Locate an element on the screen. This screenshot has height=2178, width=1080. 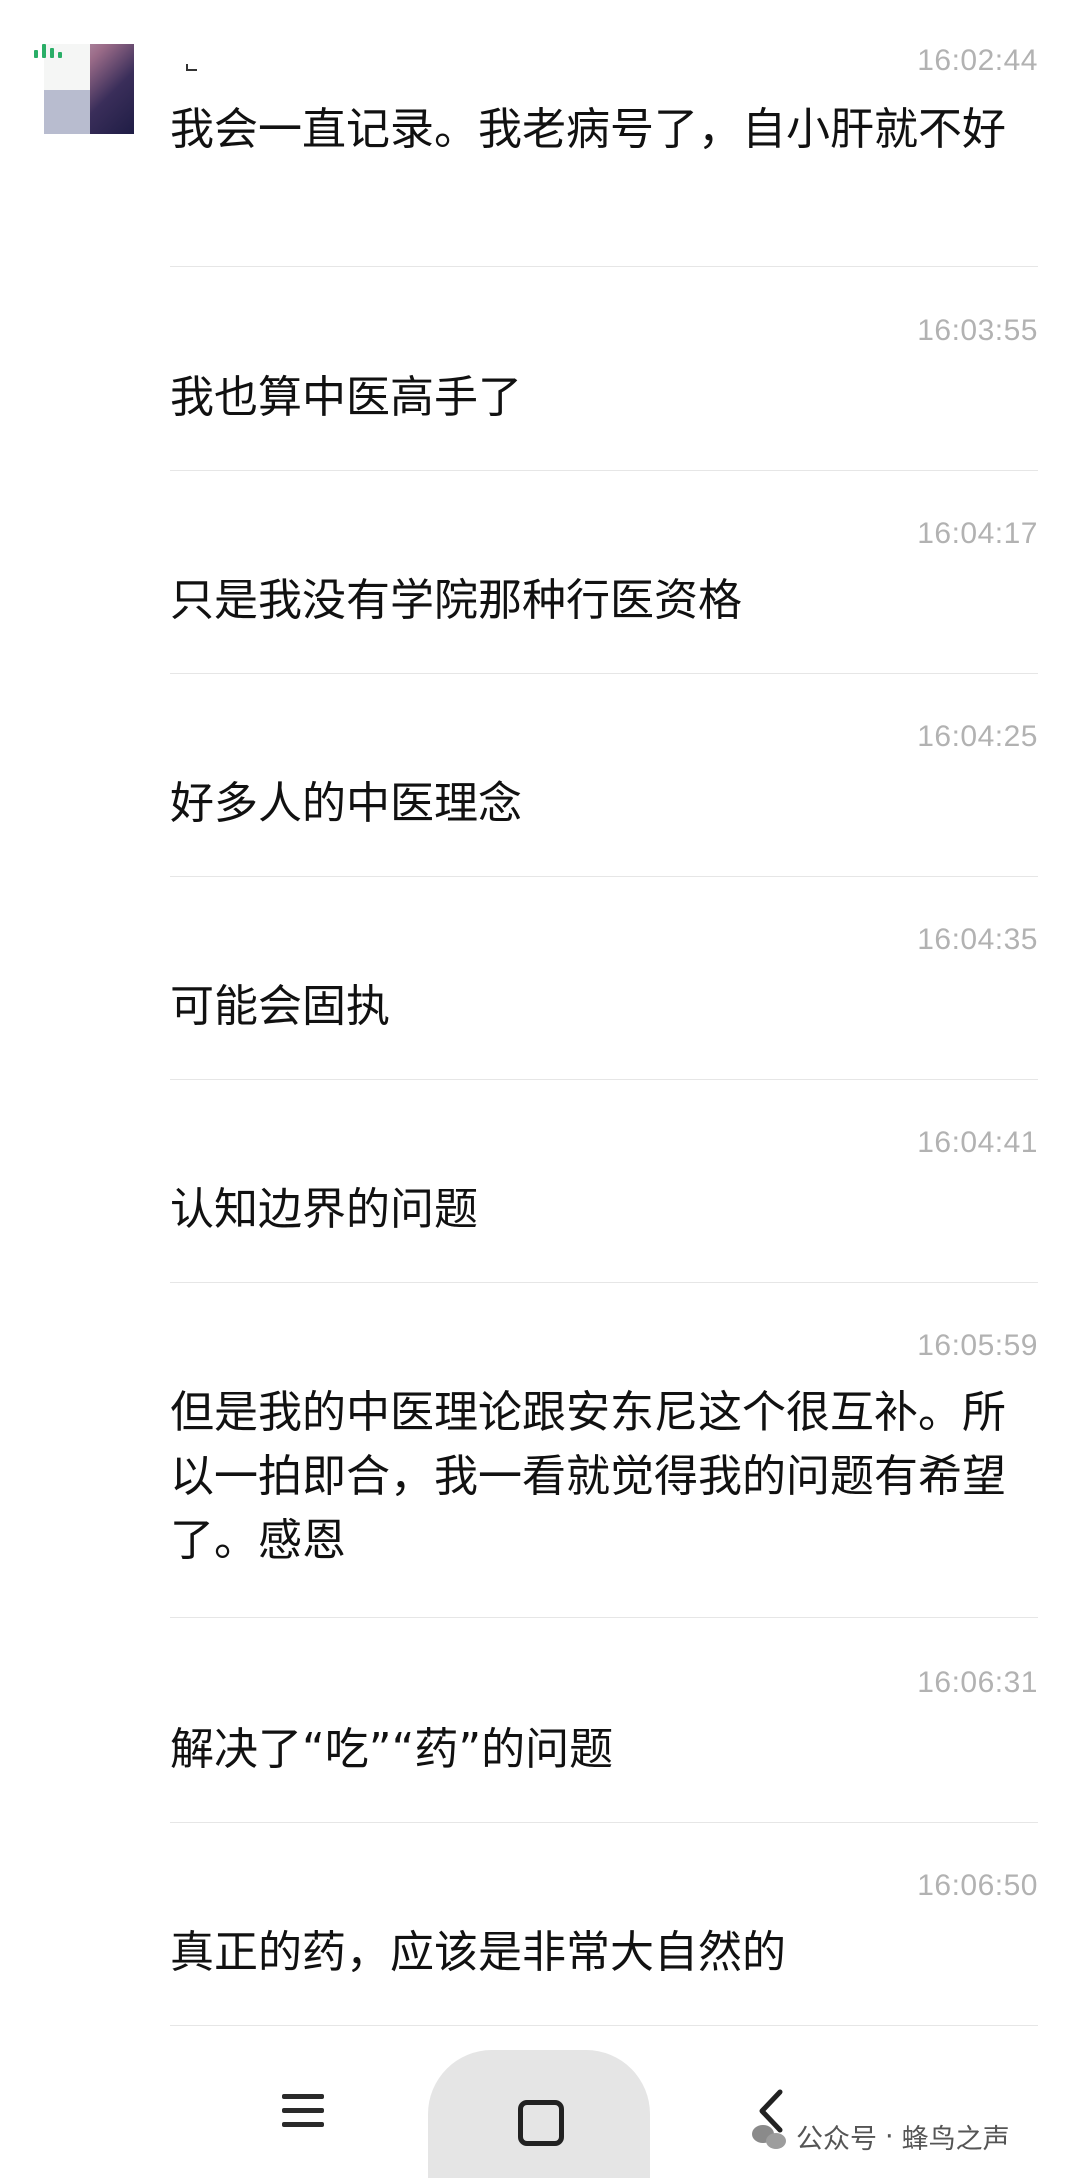
message-text: 我会一直记录。我老病号了，自小肝就不好 is located at coordinates (588, 129).